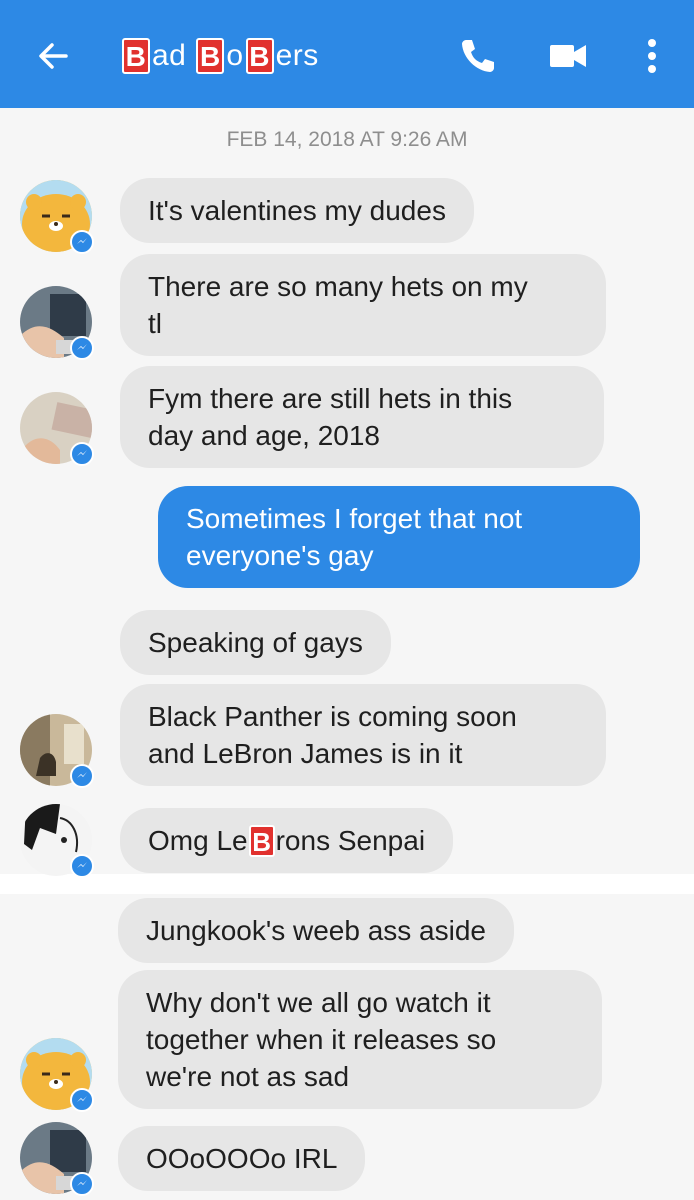 Image resolution: width=694 pixels, height=1200 pixels. I want to click on message-bubble: There are so many hets on my tl, so click(363, 305).